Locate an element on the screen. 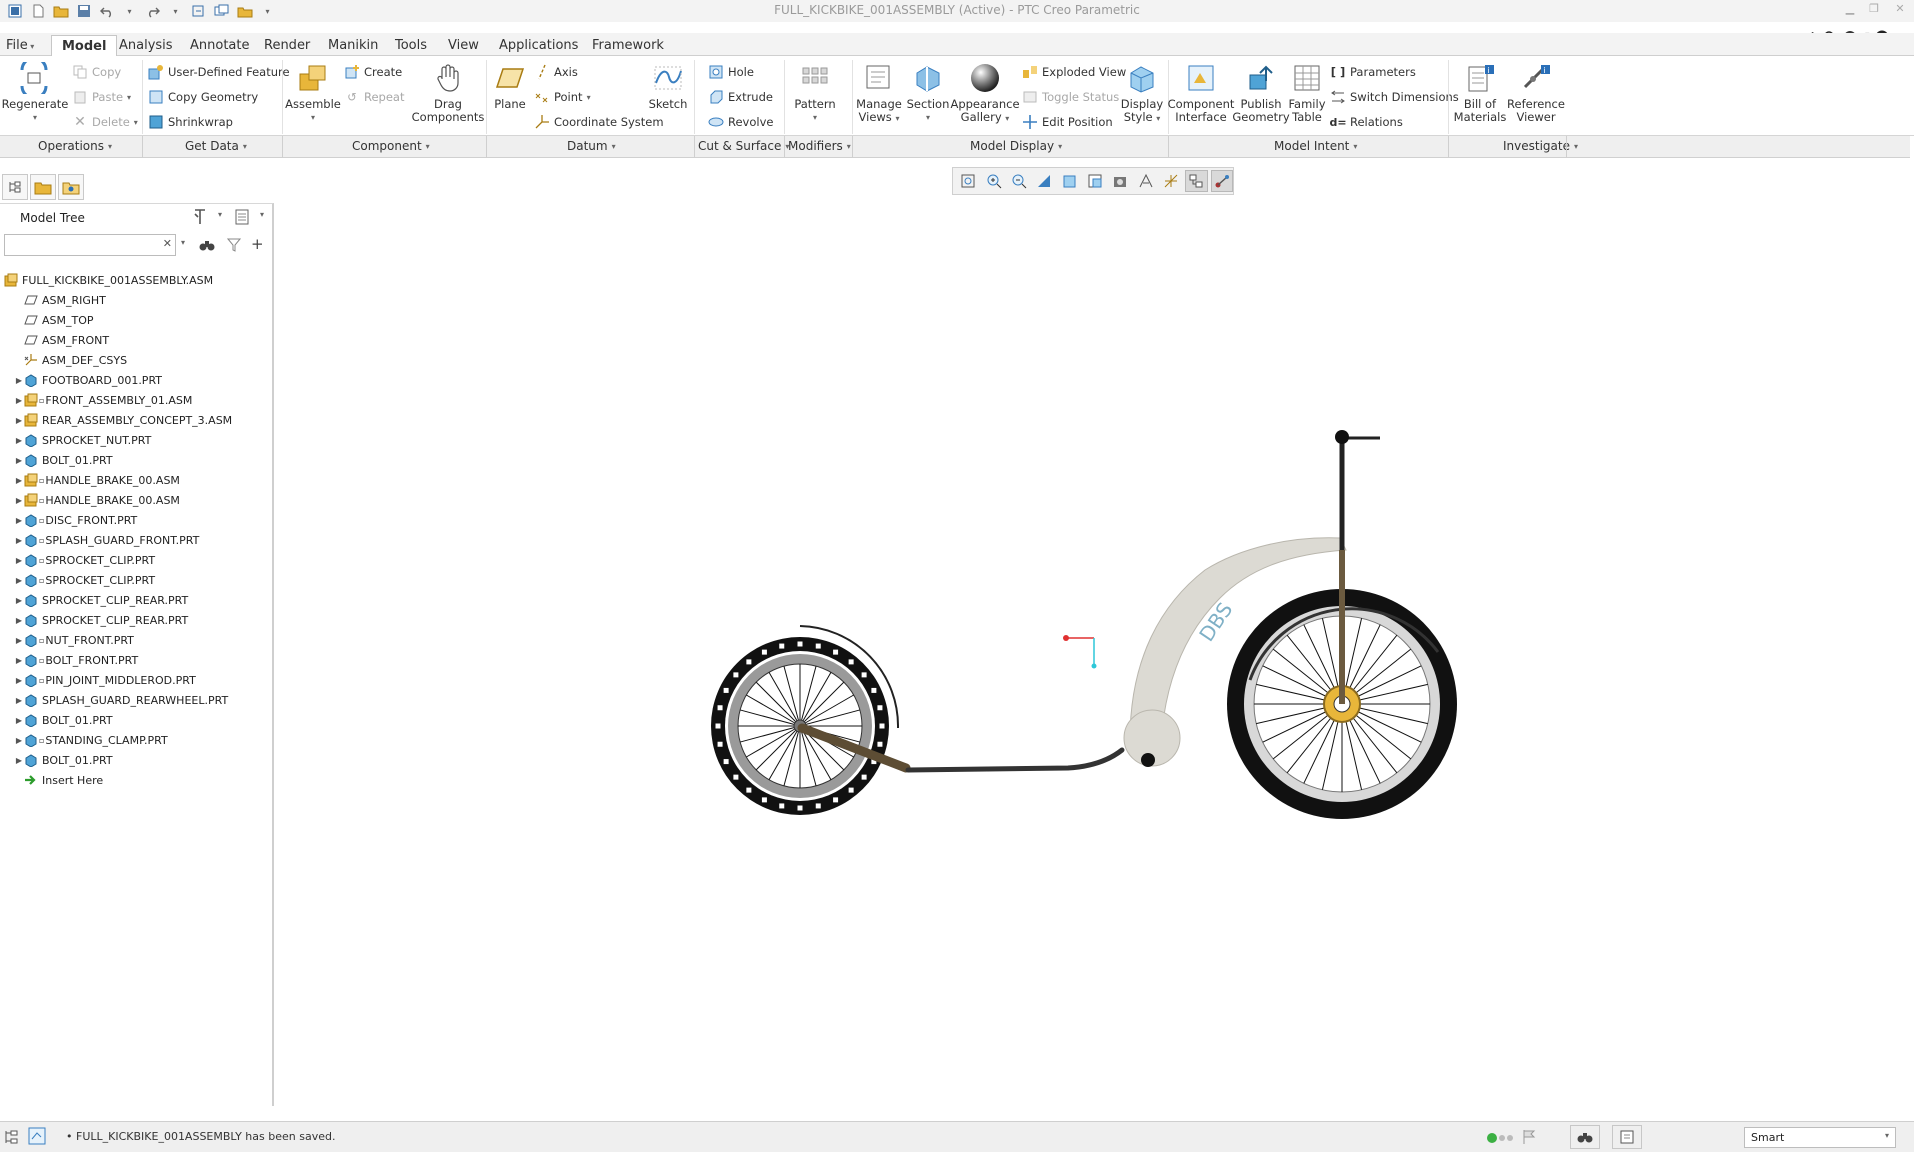  delete-button: ✕ Delete ▾ is located at coordinates (105, 122).